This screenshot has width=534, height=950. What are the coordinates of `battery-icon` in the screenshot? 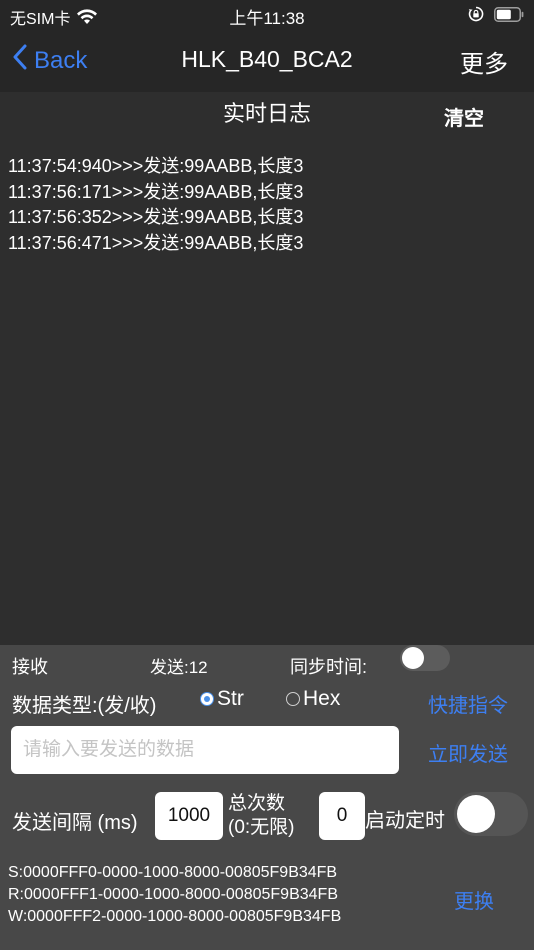 It's located at (509, 14).